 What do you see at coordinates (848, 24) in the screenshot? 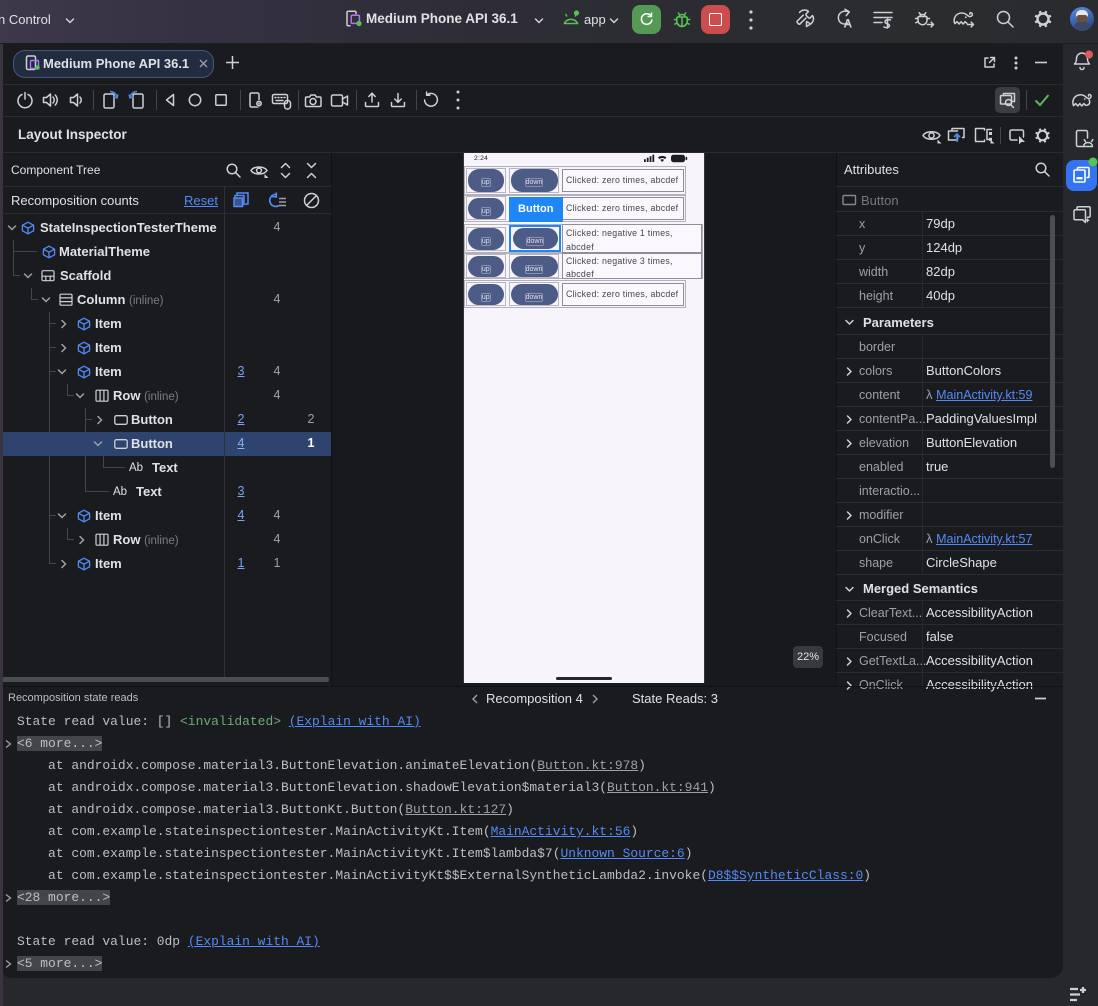
I see `svg-text: A` at bounding box center [848, 24].